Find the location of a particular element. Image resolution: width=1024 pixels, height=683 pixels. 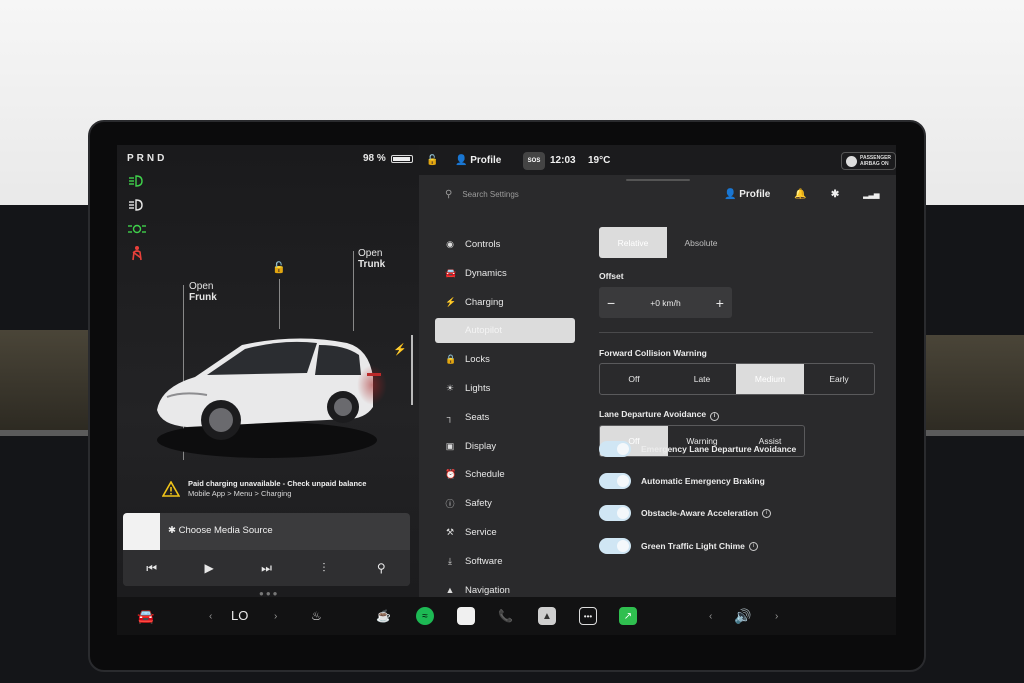

outside-temperature: 19°C is located at coordinates (599, 160).